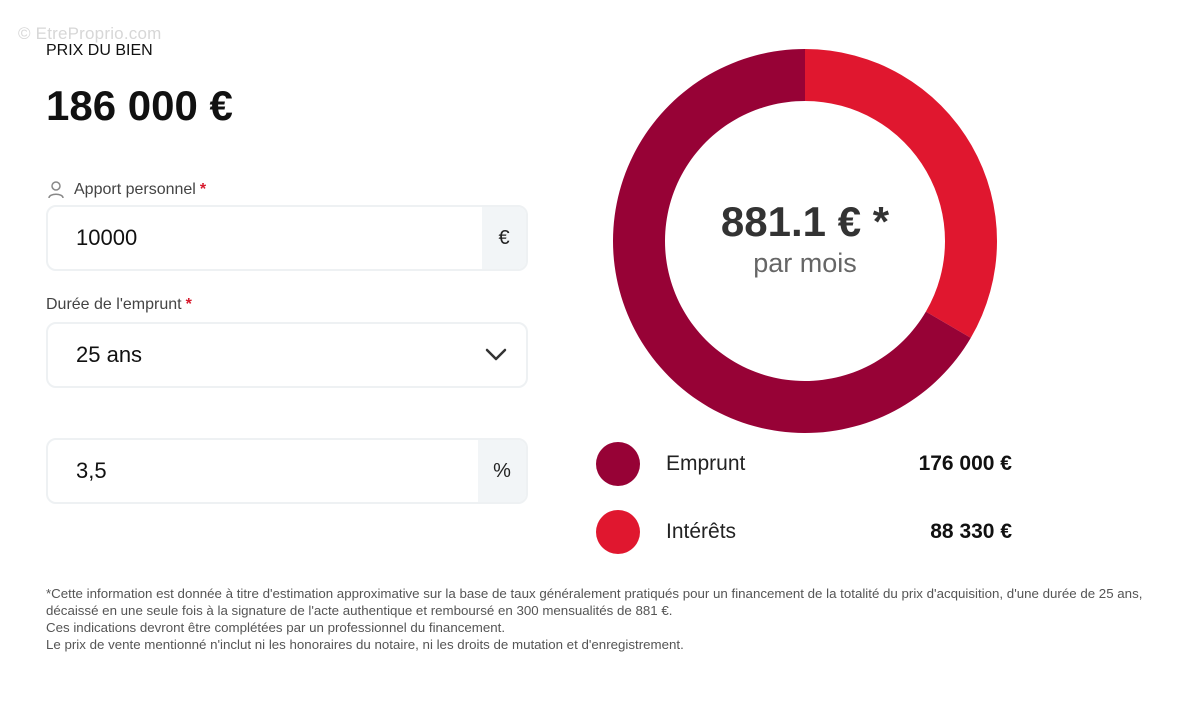 The image size is (1200, 727). I want to click on chevron-down-icon, so click(496, 355).